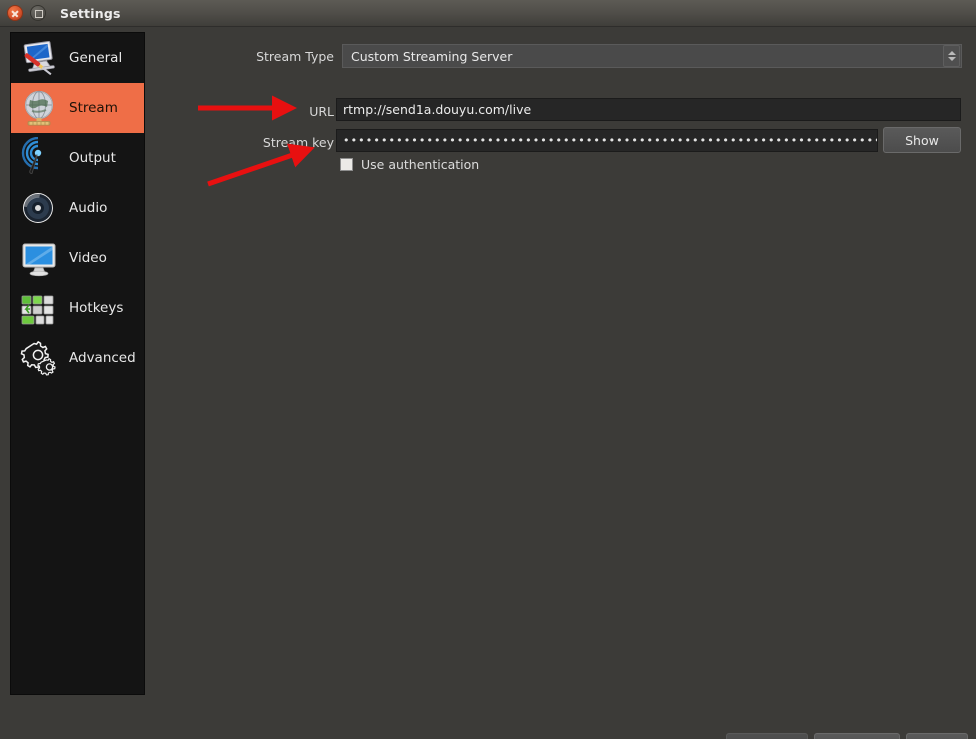 This screenshot has height=739, width=976. I want to click on sidebar-item-label: Stream, so click(93, 108).